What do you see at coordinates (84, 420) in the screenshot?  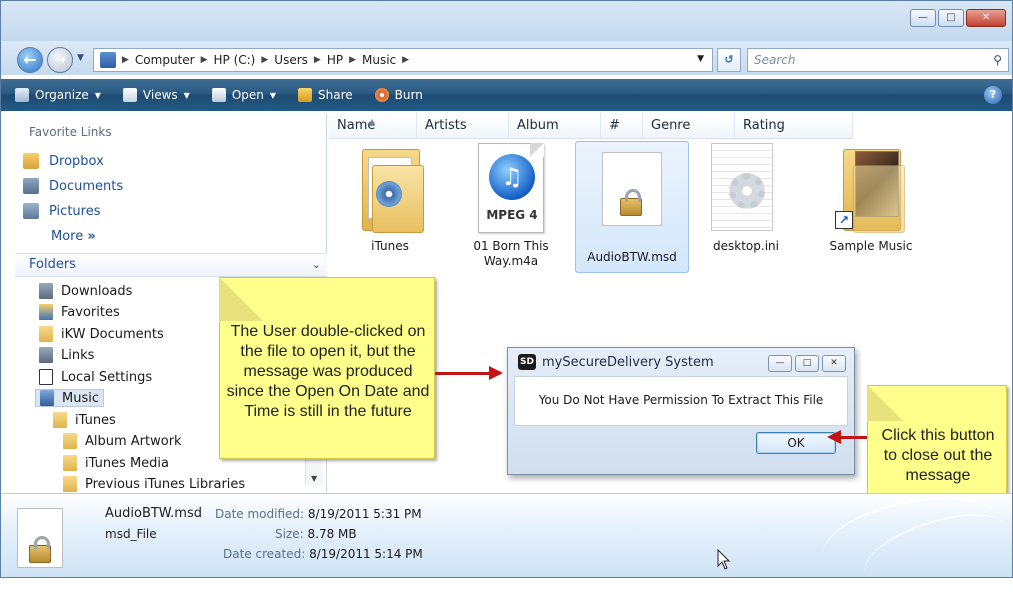 I see `tree-item-itunes: iTunes` at bounding box center [84, 420].